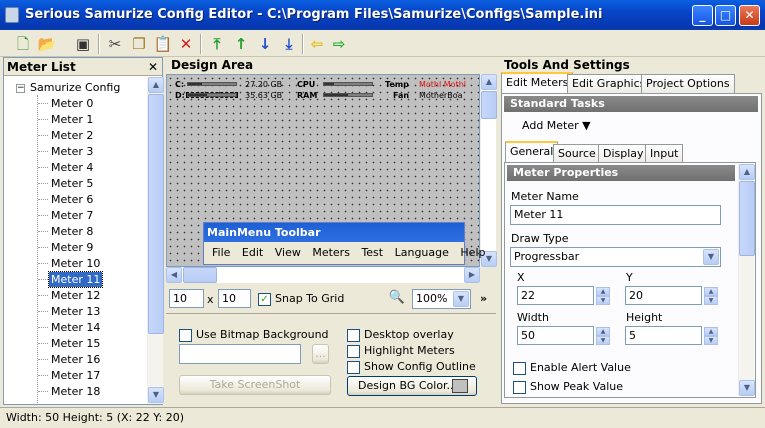  What do you see at coordinates (186, 44) in the screenshot?
I see `delete-icon: ✕` at bounding box center [186, 44].